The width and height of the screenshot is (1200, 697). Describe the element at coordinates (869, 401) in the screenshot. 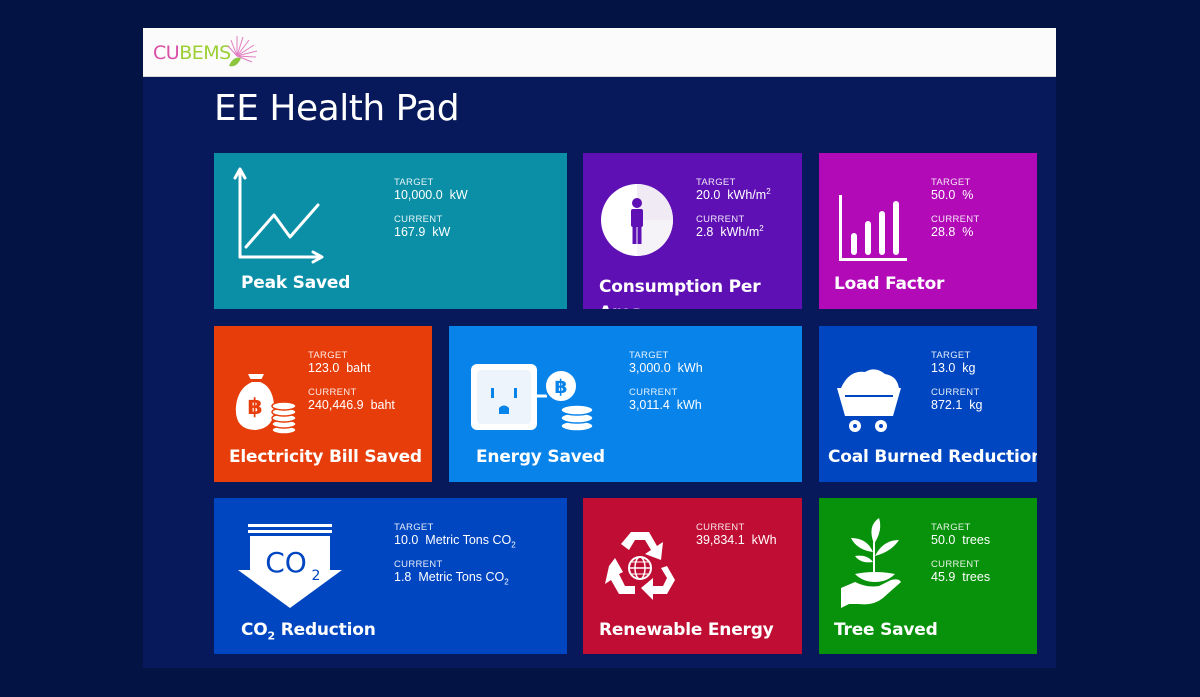

I see `coal-cart-icon` at that location.